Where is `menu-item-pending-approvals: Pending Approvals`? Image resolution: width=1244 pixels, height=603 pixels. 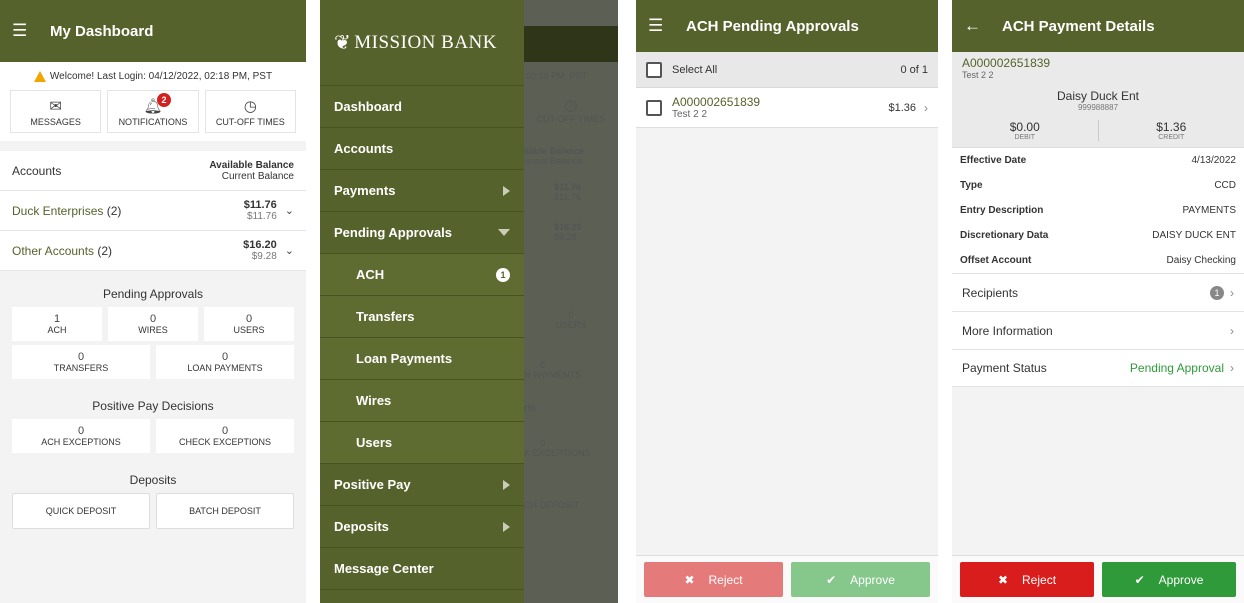
menu-item-pending-approvals: Pending Approvals is located at coordinates (422, 233).